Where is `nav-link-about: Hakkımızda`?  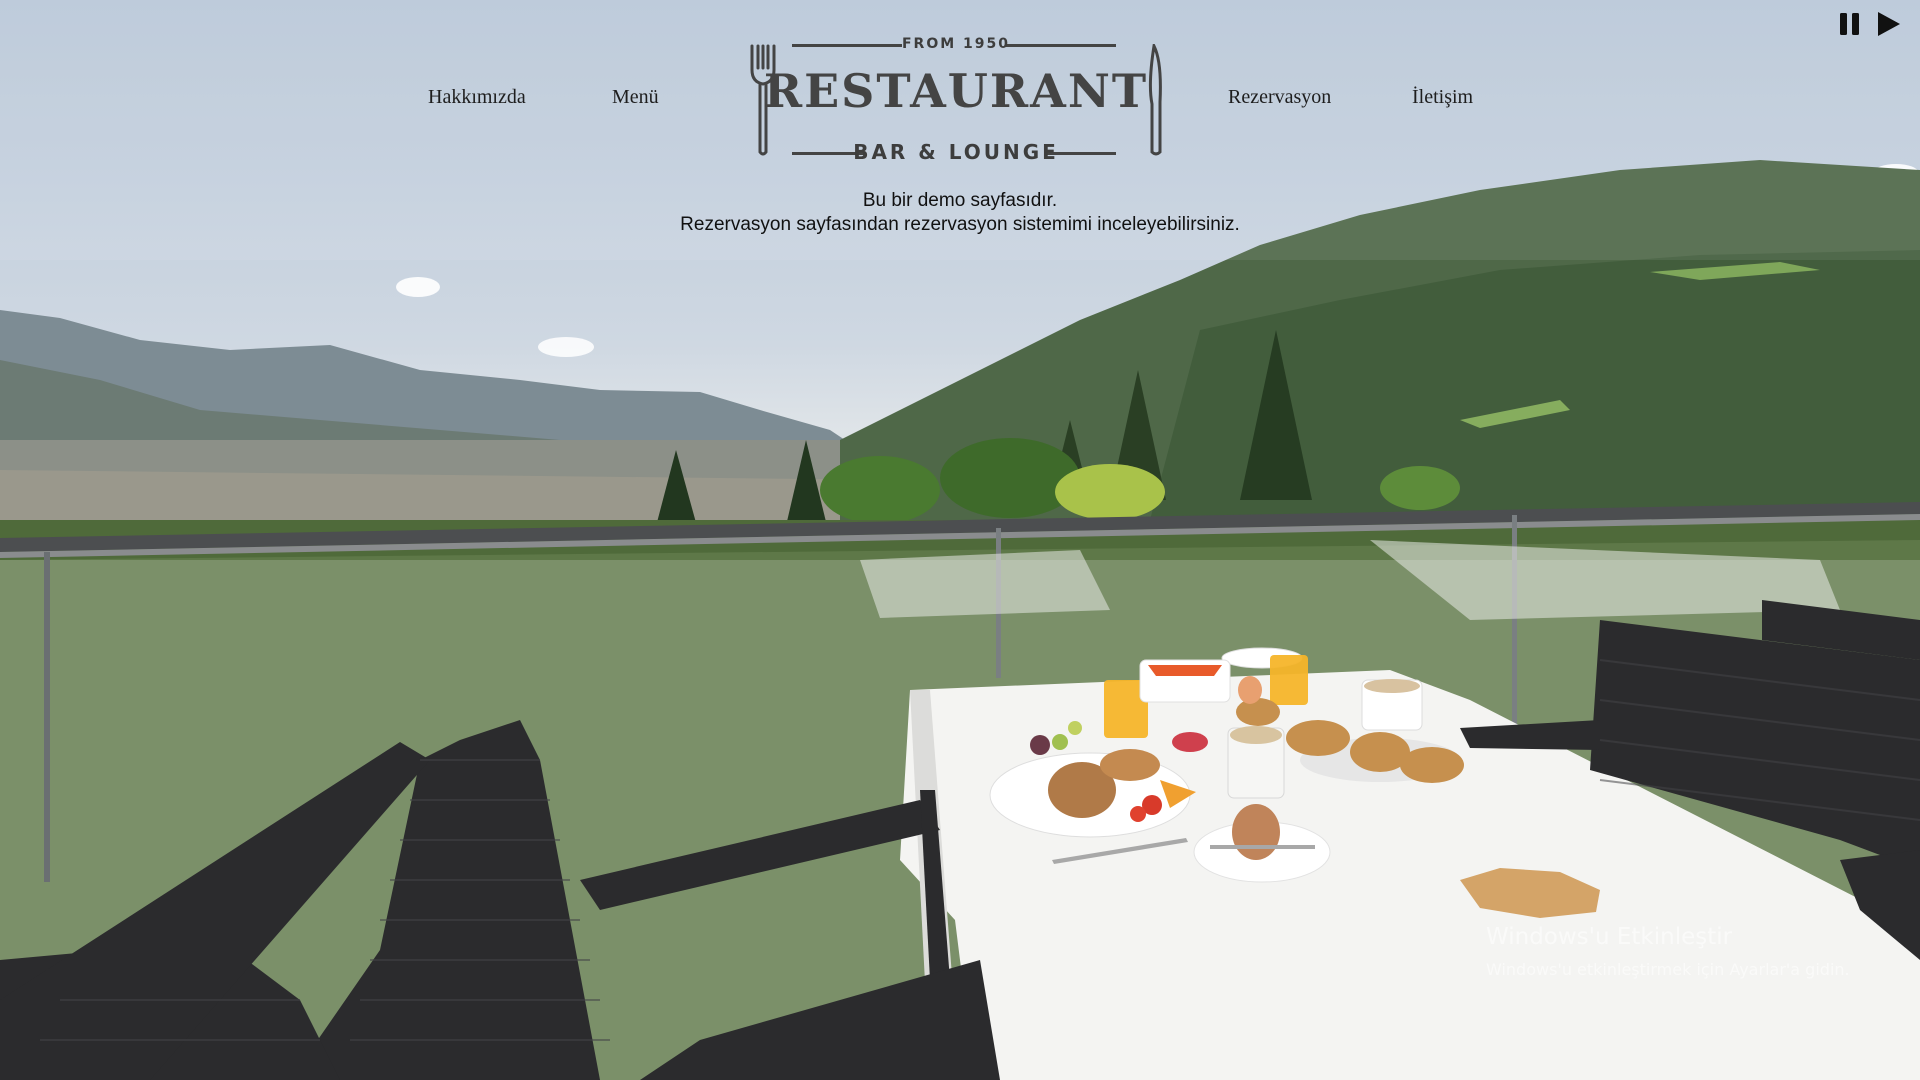 nav-link-about: Hakkımızda is located at coordinates (477, 97).